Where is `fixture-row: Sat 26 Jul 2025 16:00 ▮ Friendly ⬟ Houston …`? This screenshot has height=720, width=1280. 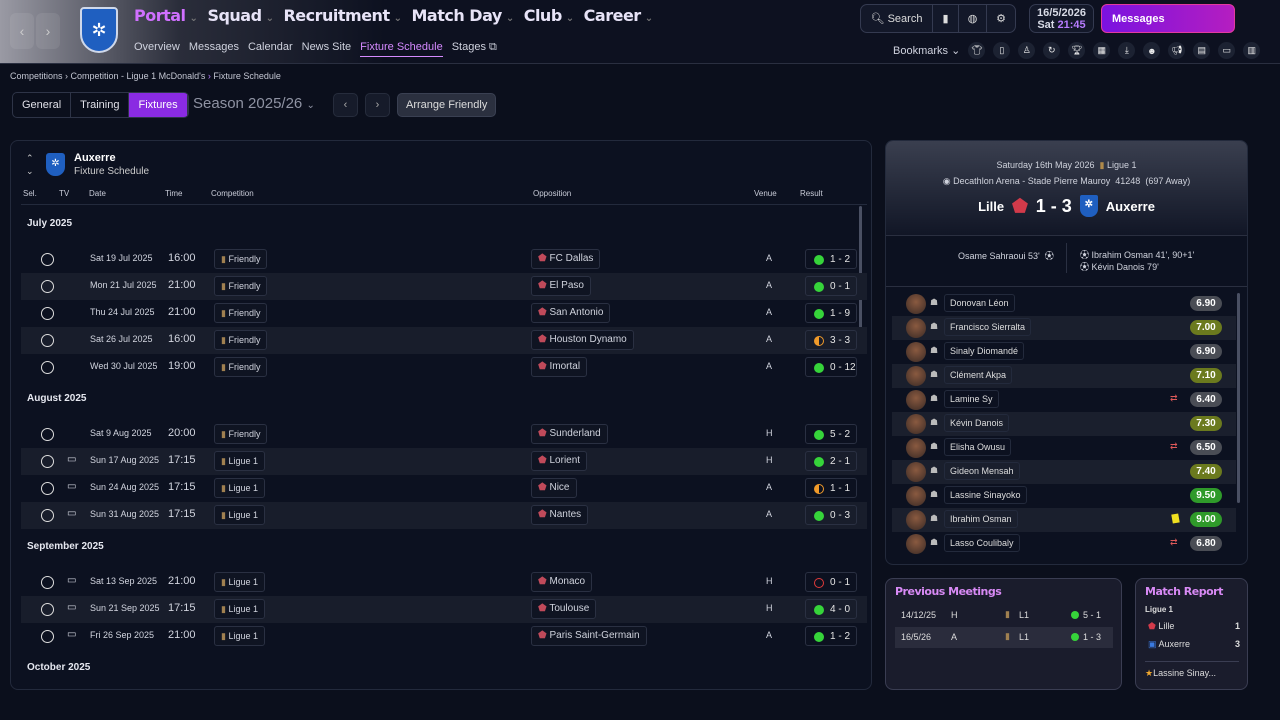 fixture-row: Sat 26 Jul 2025 16:00 ▮ Friendly ⬟ Houston … is located at coordinates (444, 340).